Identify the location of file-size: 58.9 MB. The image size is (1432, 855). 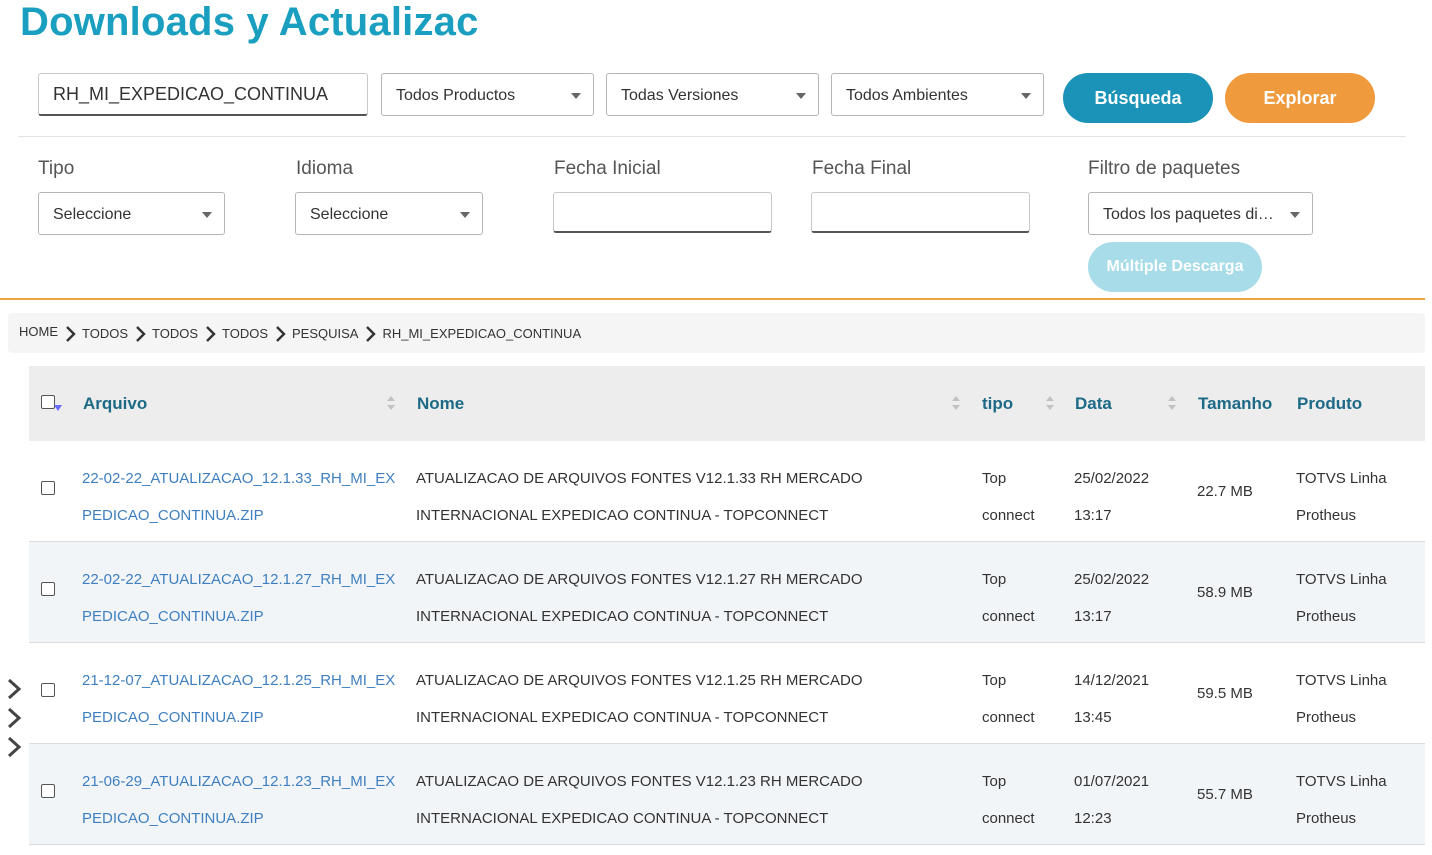
(1225, 592).